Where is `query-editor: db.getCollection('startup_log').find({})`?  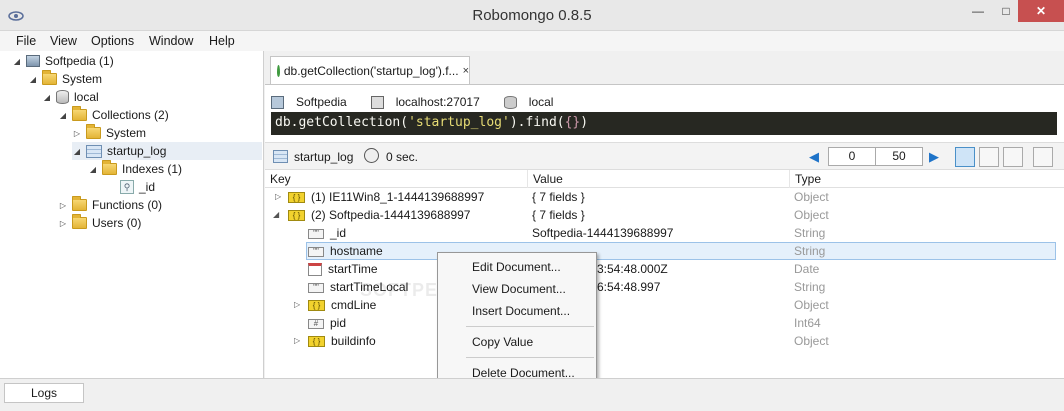 query-editor: db.getCollection('startup_log').find({}) is located at coordinates (664, 123).